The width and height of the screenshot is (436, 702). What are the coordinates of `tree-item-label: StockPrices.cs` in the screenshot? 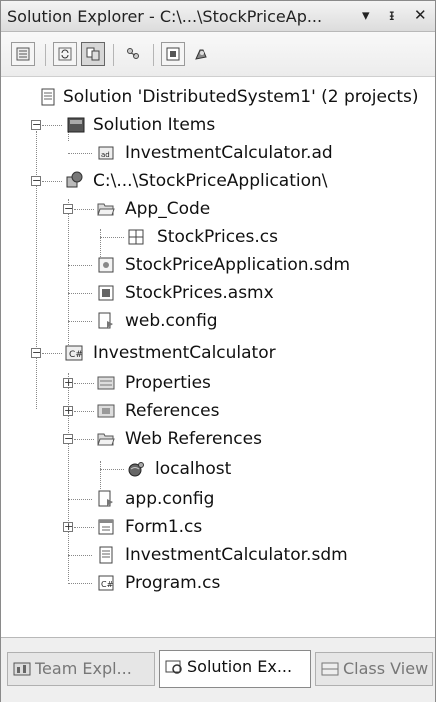 It's located at (217, 237).